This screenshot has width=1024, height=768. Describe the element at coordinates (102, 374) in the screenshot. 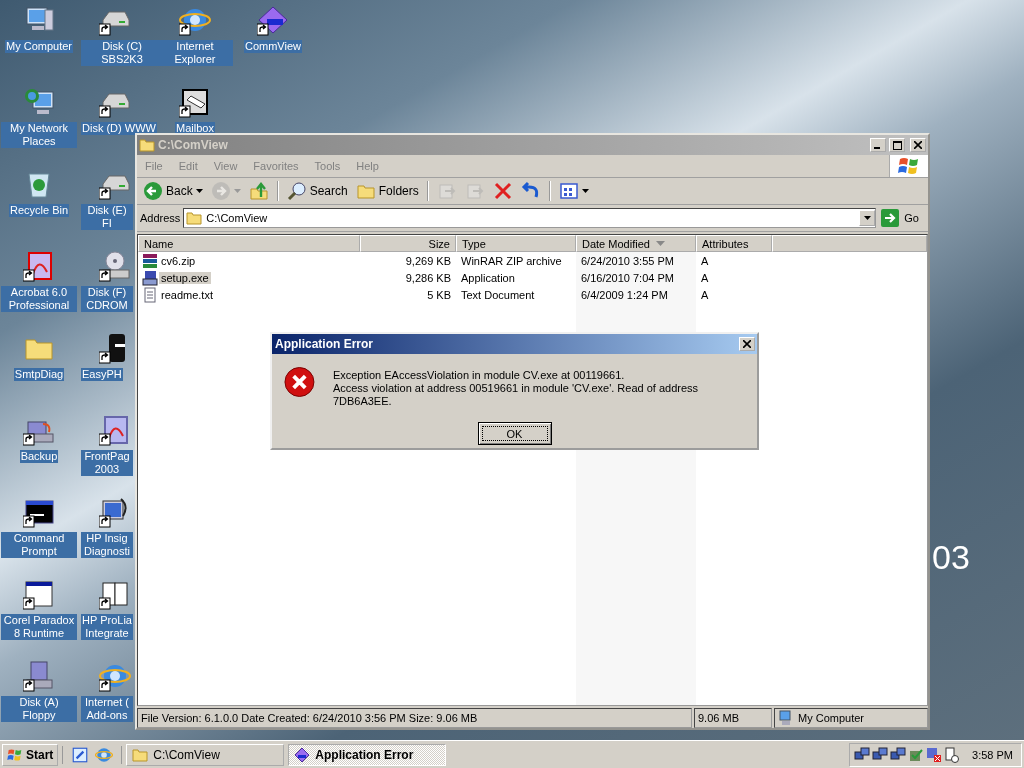

I see `desktop-icon-label: EasyPH` at that location.